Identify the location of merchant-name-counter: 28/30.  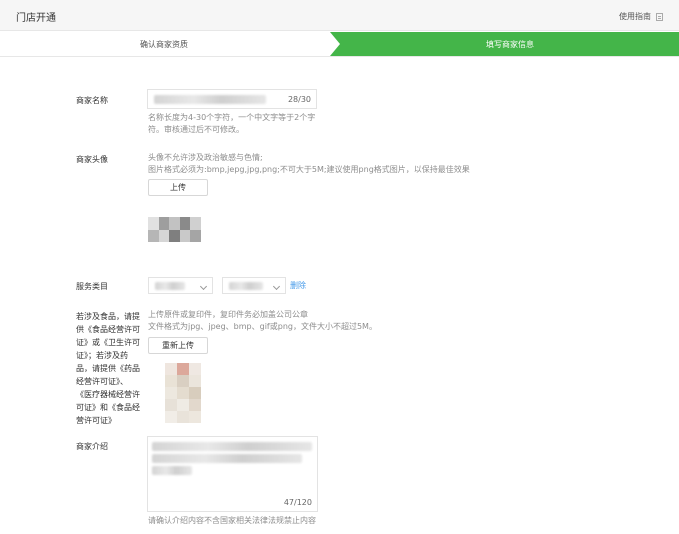
(299, 99).